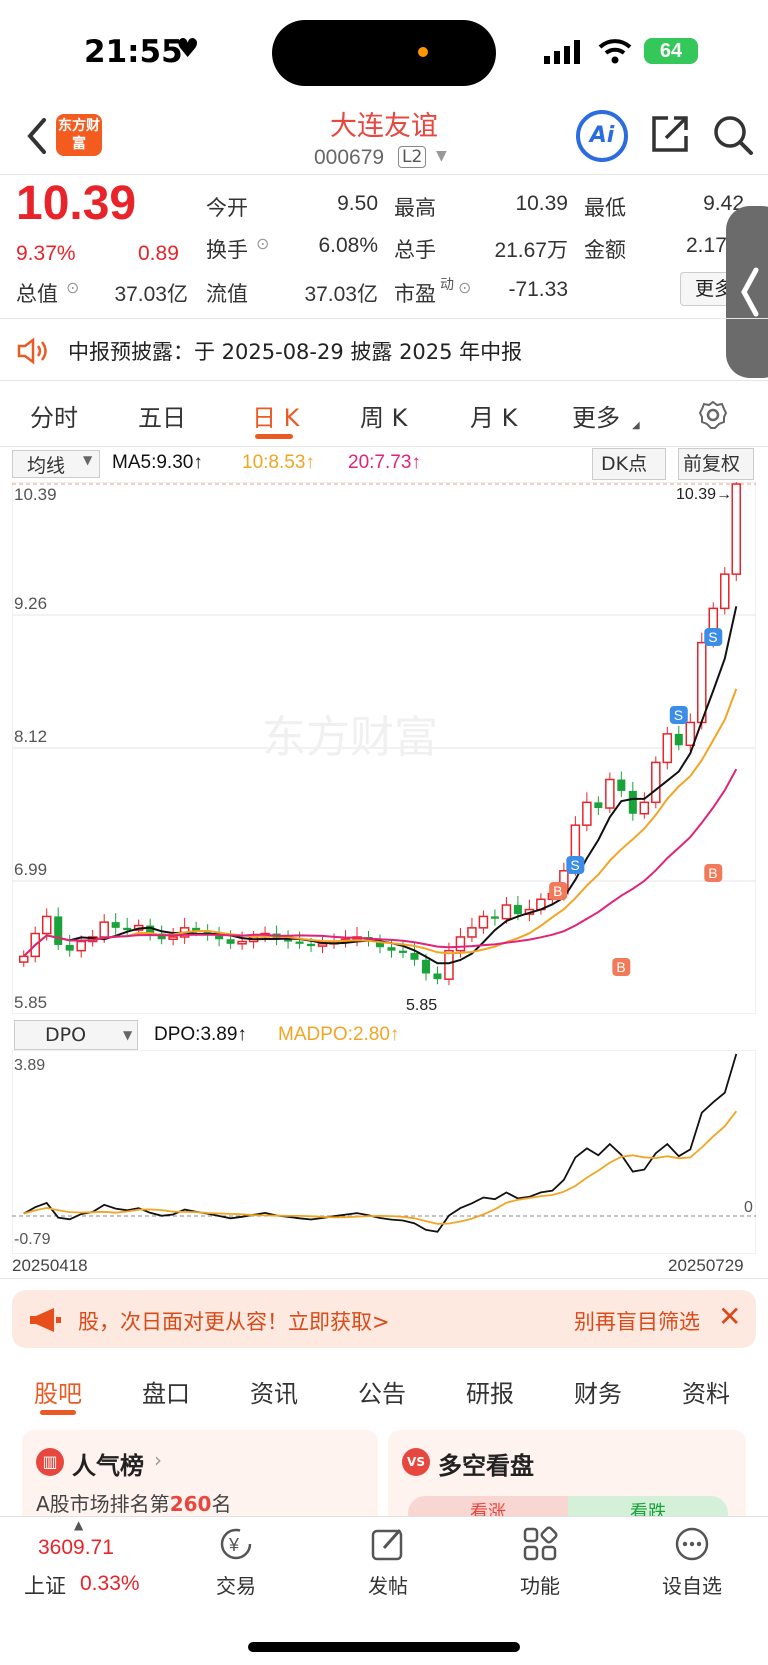 The image size is (768, 1665). What do you see at coordinates (706, 1391) in the screenshot?
I see `tab-profile: 资料` at bounding box center [706, 1391].